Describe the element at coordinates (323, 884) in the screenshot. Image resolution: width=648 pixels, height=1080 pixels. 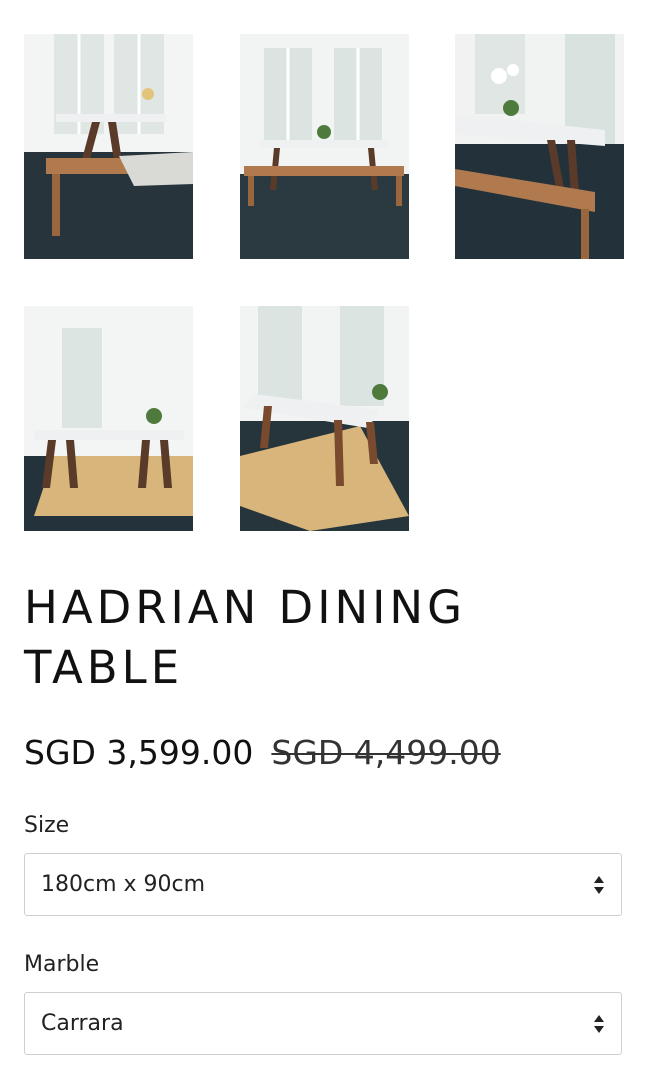
I see `size-select: 180cm x 90cm` at that location.